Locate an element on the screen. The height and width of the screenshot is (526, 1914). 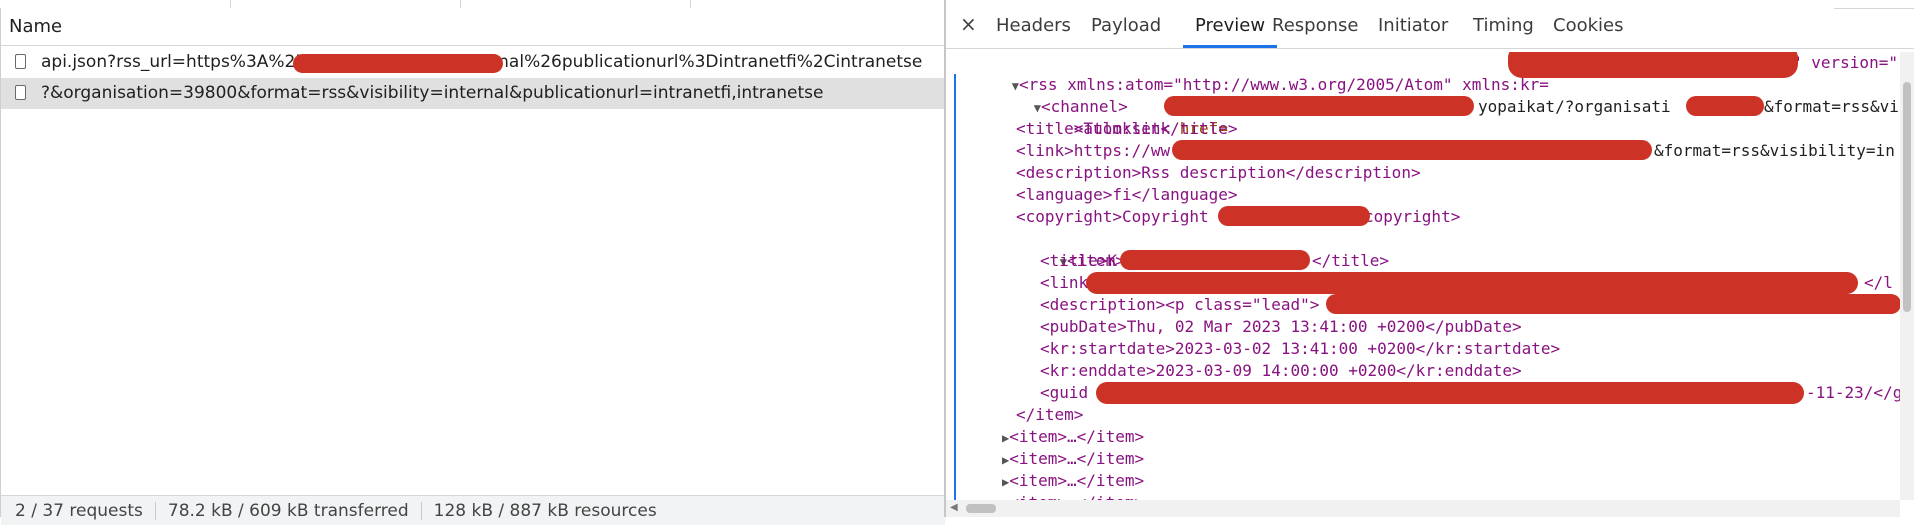
xml-line-language: <language>fi</language> is located at coordinates (1127, 195).